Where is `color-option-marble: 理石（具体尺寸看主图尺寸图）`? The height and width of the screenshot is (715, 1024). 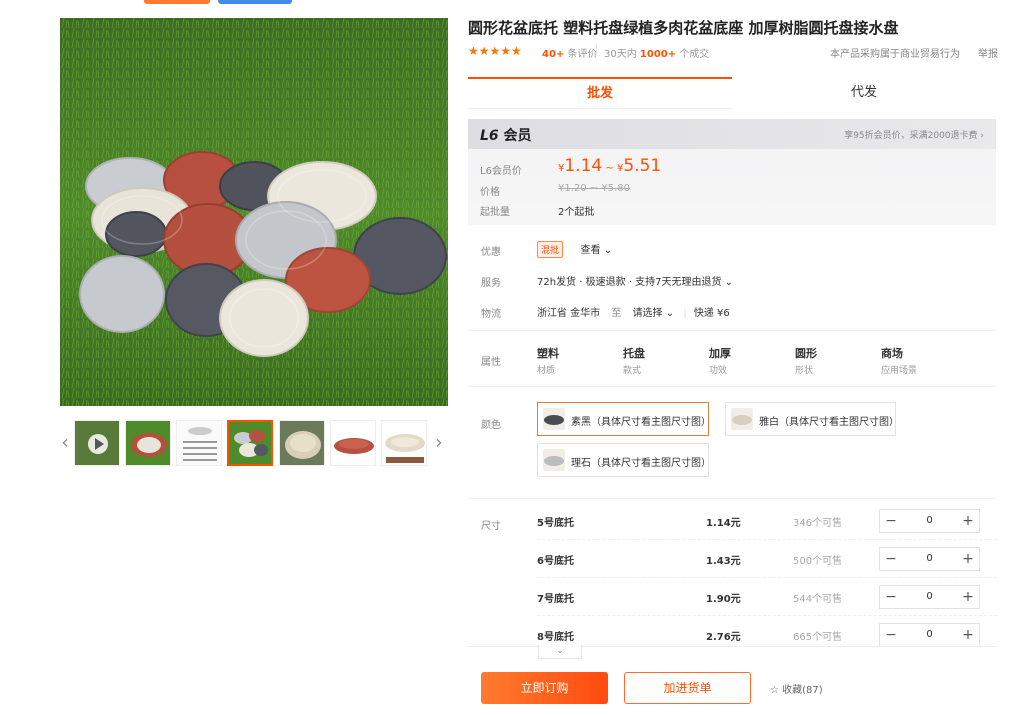
color-option-marble: 理石（具体尺寸看主图尺寸图） is located at coordinates (624, 460).